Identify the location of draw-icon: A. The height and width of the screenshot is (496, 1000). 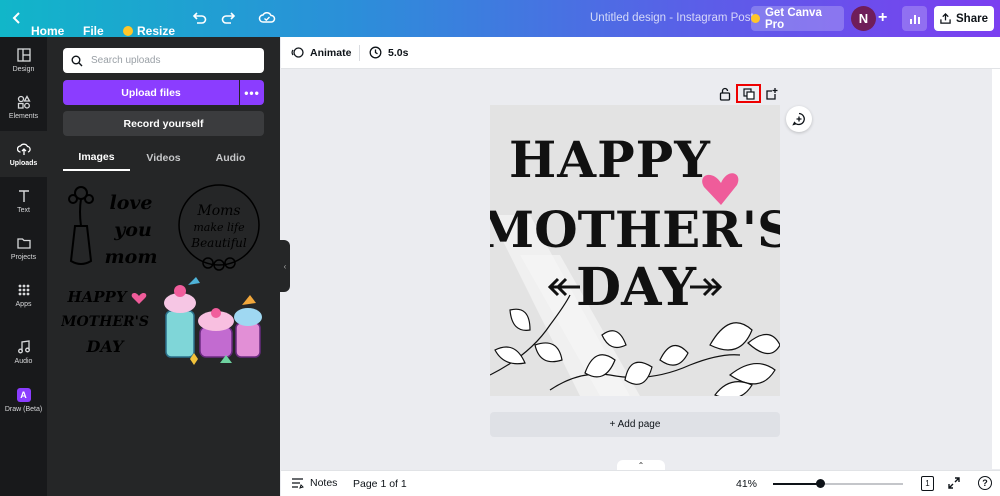
(23, 394).